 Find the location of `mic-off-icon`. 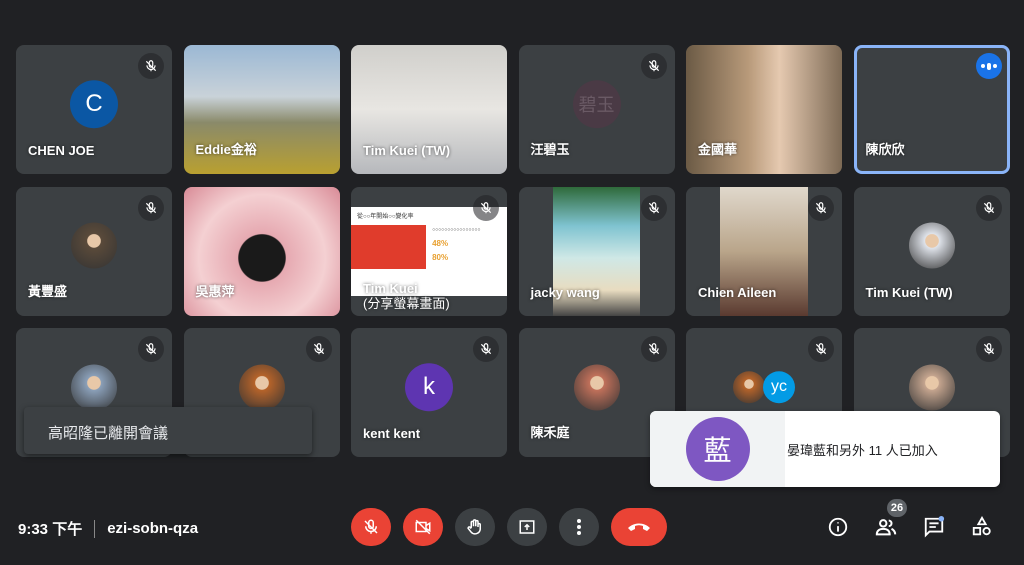

mic-off-icon is located at coordinates (371, 526).